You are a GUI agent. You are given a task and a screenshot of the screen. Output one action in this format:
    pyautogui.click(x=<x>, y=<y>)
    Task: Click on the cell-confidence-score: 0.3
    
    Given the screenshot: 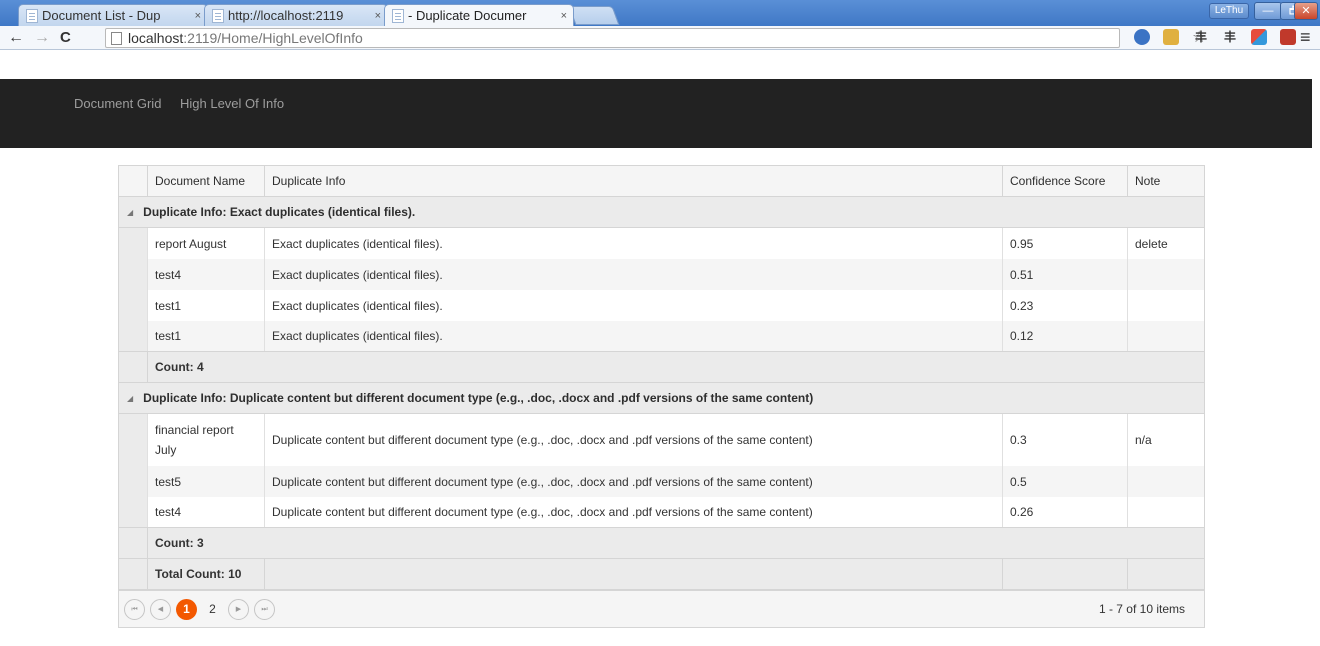 What is the action you would take?
    pyautogui.click(x=1064, y=440)
    